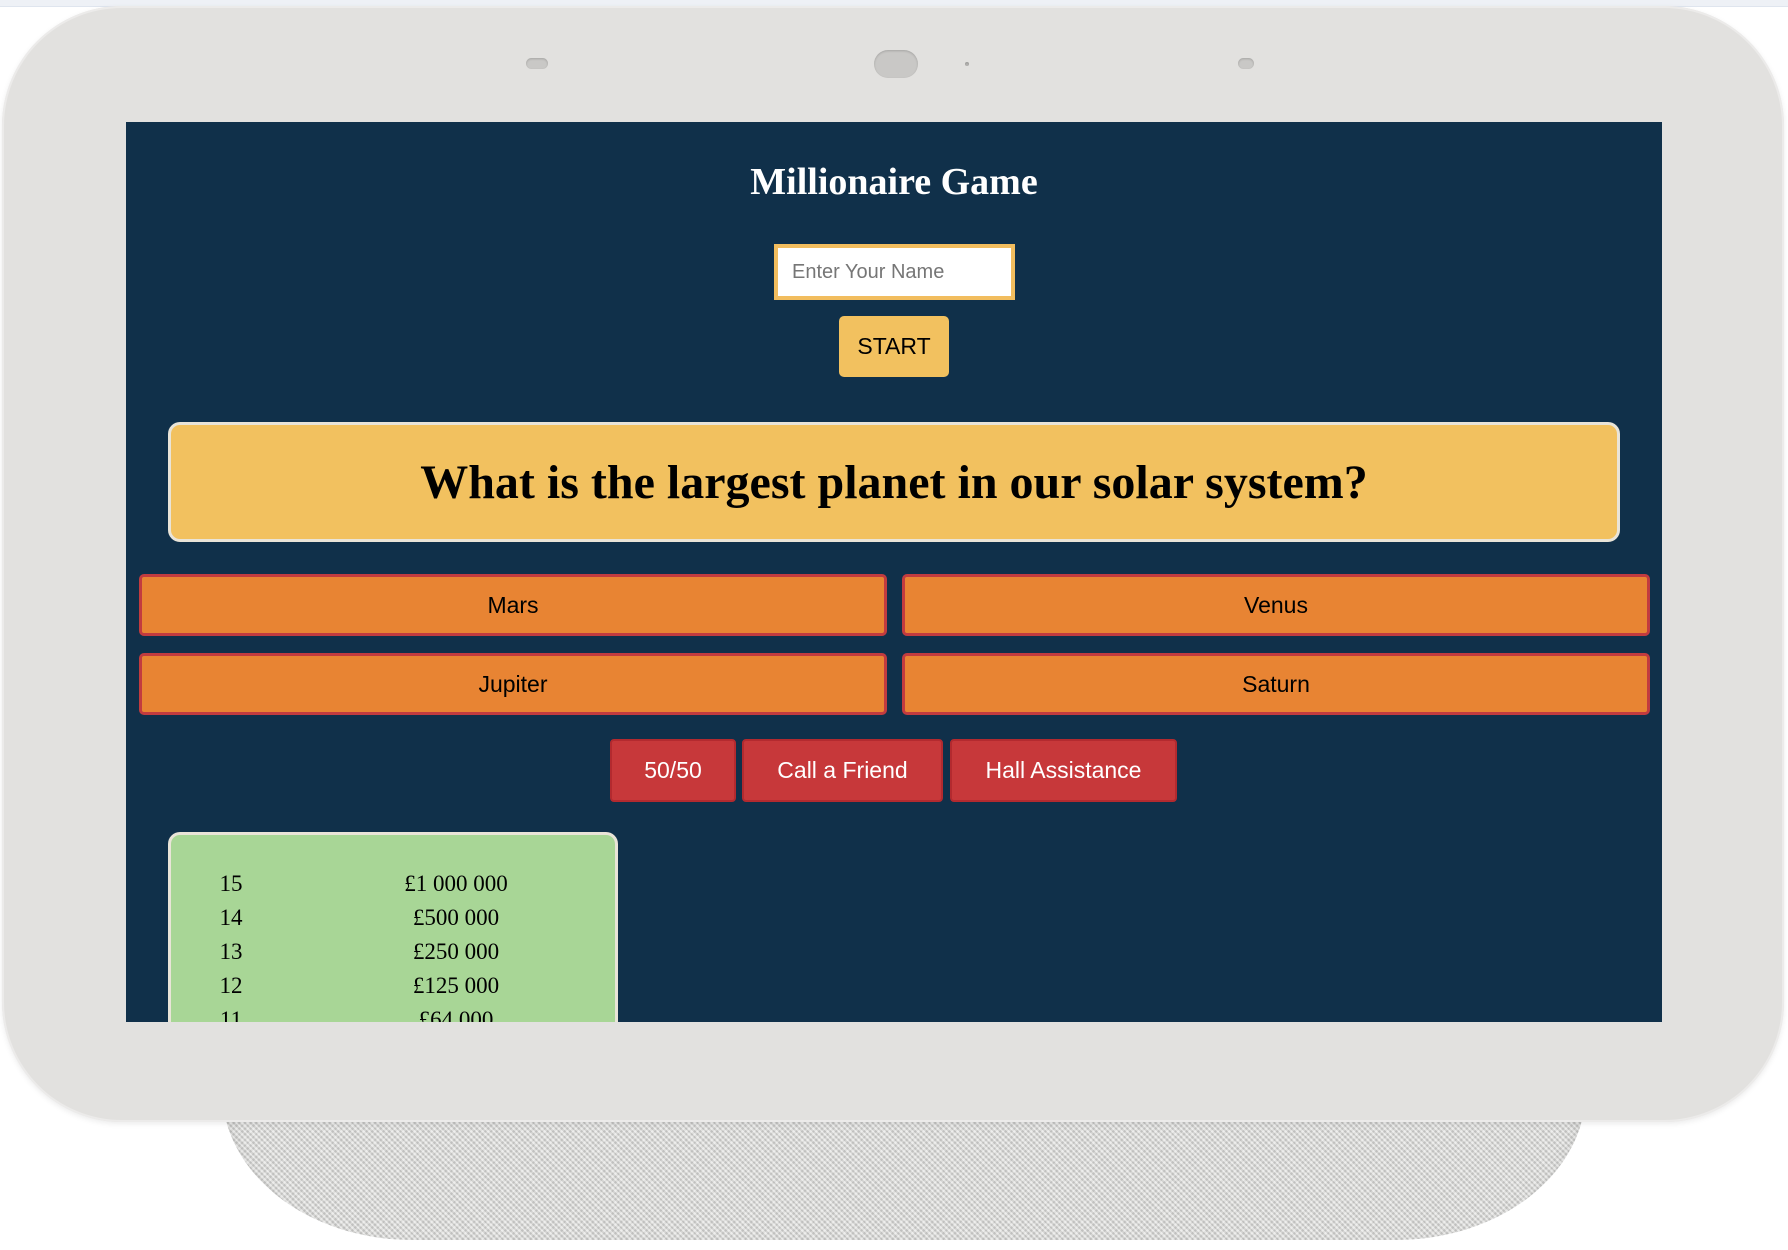 The image size is (1788, 1250). I want to click on prize-amount: £125 000, so click(456, 985).